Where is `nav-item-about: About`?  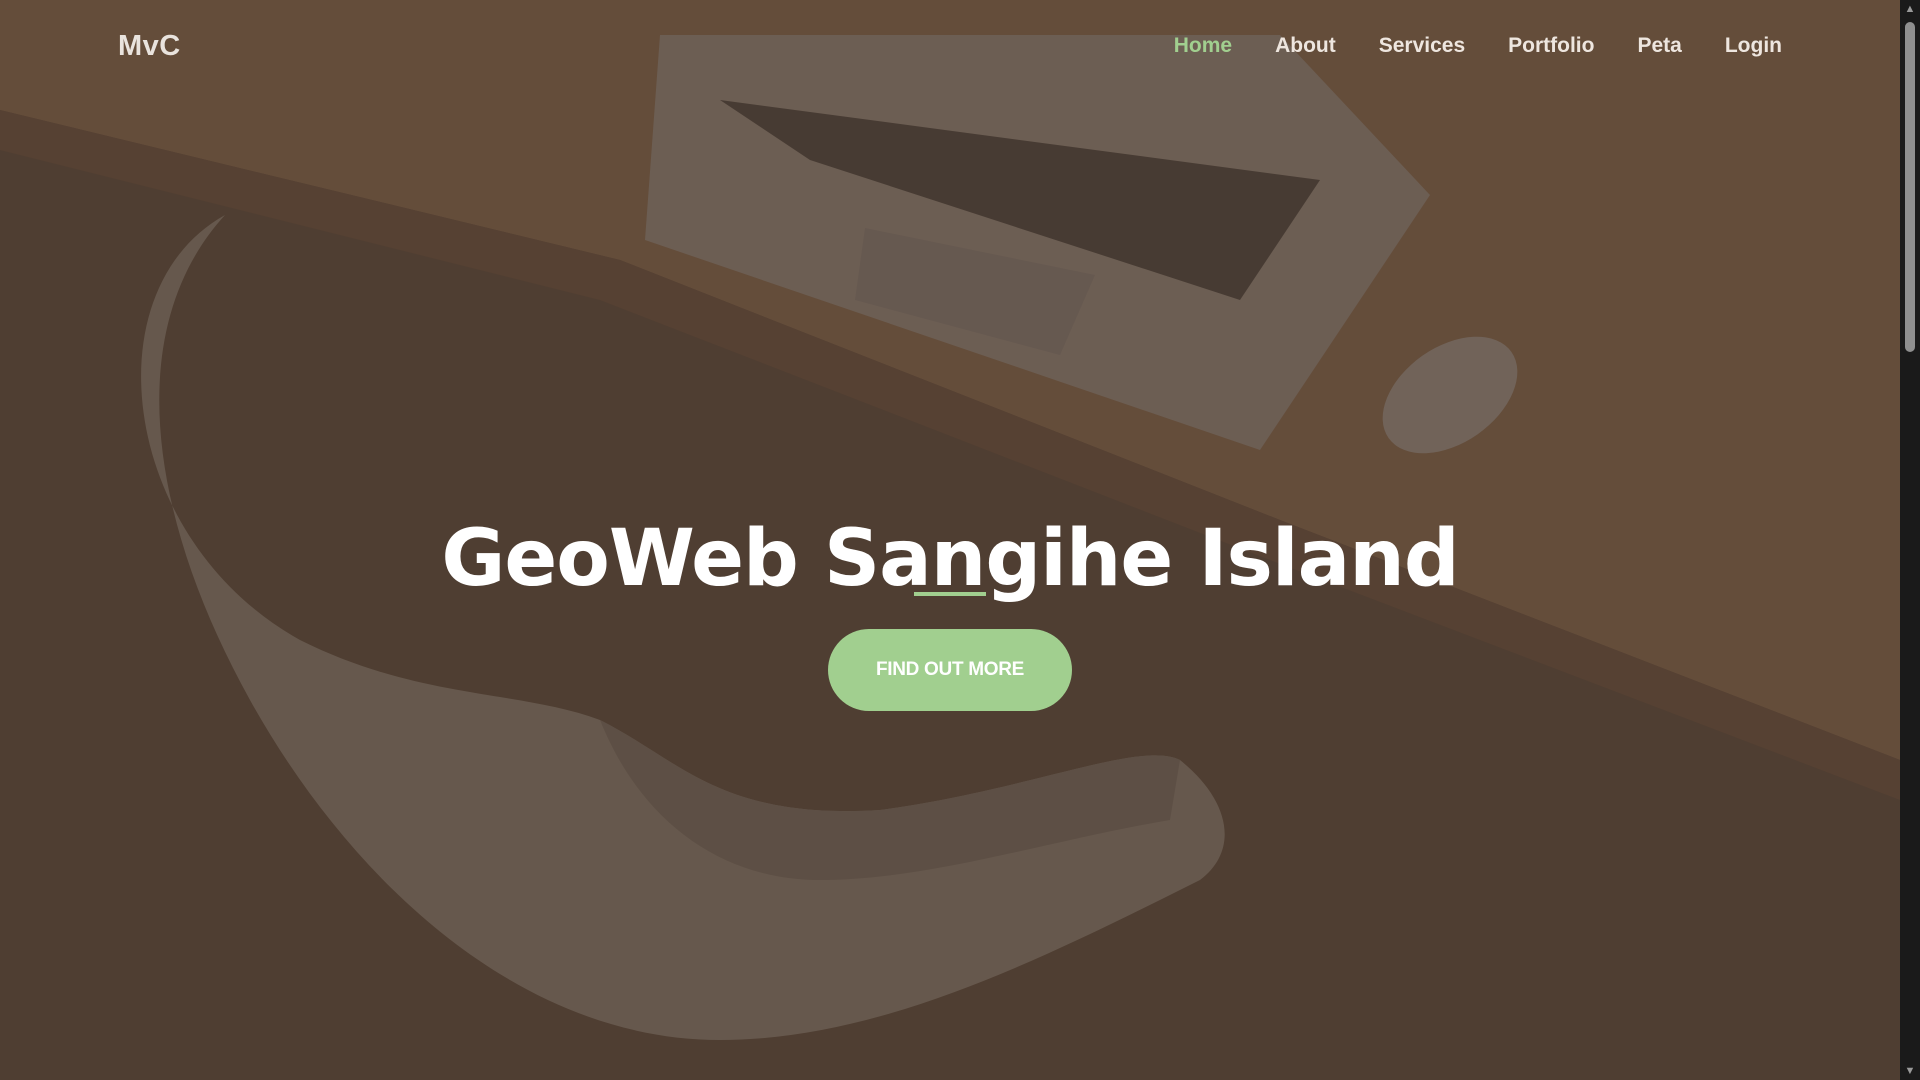
nav-item-about: About is located at coordinates (1305, 46).